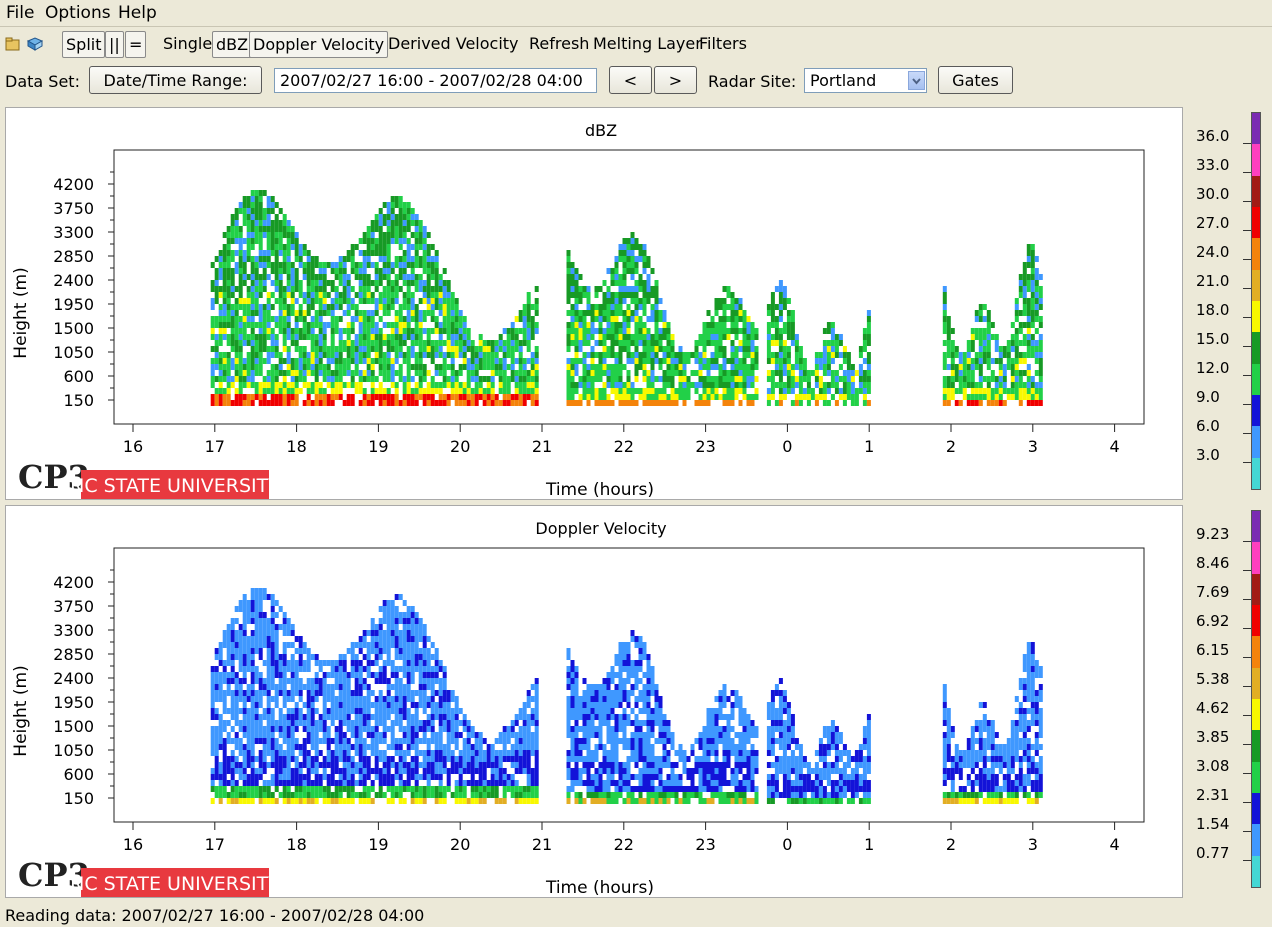 The width and height of the screenshot is (1272, 927). What do you see at coordinates (232, 44) in the screenshot?
I see `dbz-button: dBZ` at bounding box center [232, 44].